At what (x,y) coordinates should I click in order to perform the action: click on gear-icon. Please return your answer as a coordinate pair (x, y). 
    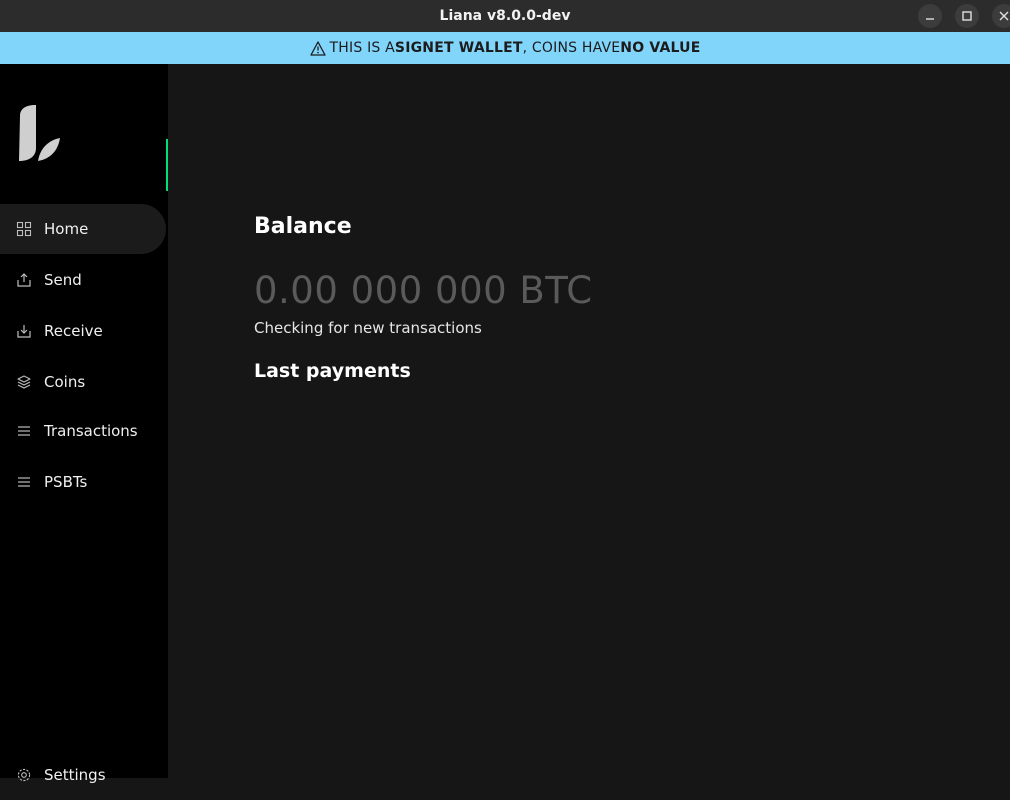
    Looking at the image, I should click on (24, 775).